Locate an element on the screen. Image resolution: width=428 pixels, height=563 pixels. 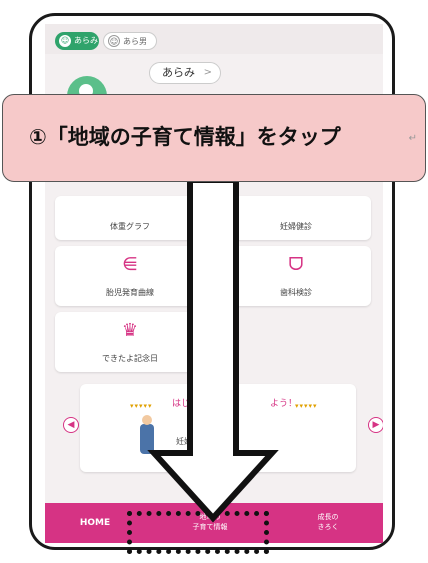
tap-highlight-box is located at coordinates (198, 532).